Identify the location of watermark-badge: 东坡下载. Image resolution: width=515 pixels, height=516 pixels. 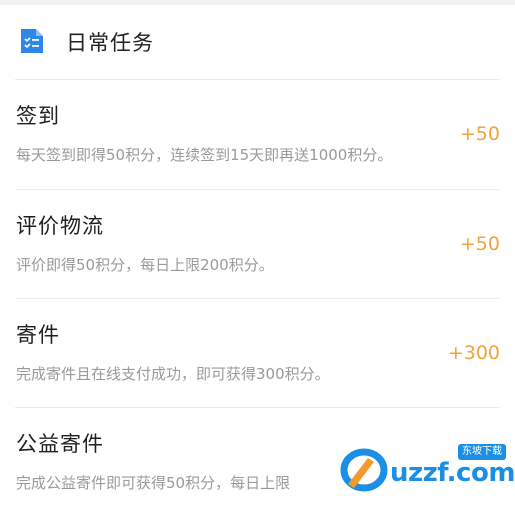
(482, 452).